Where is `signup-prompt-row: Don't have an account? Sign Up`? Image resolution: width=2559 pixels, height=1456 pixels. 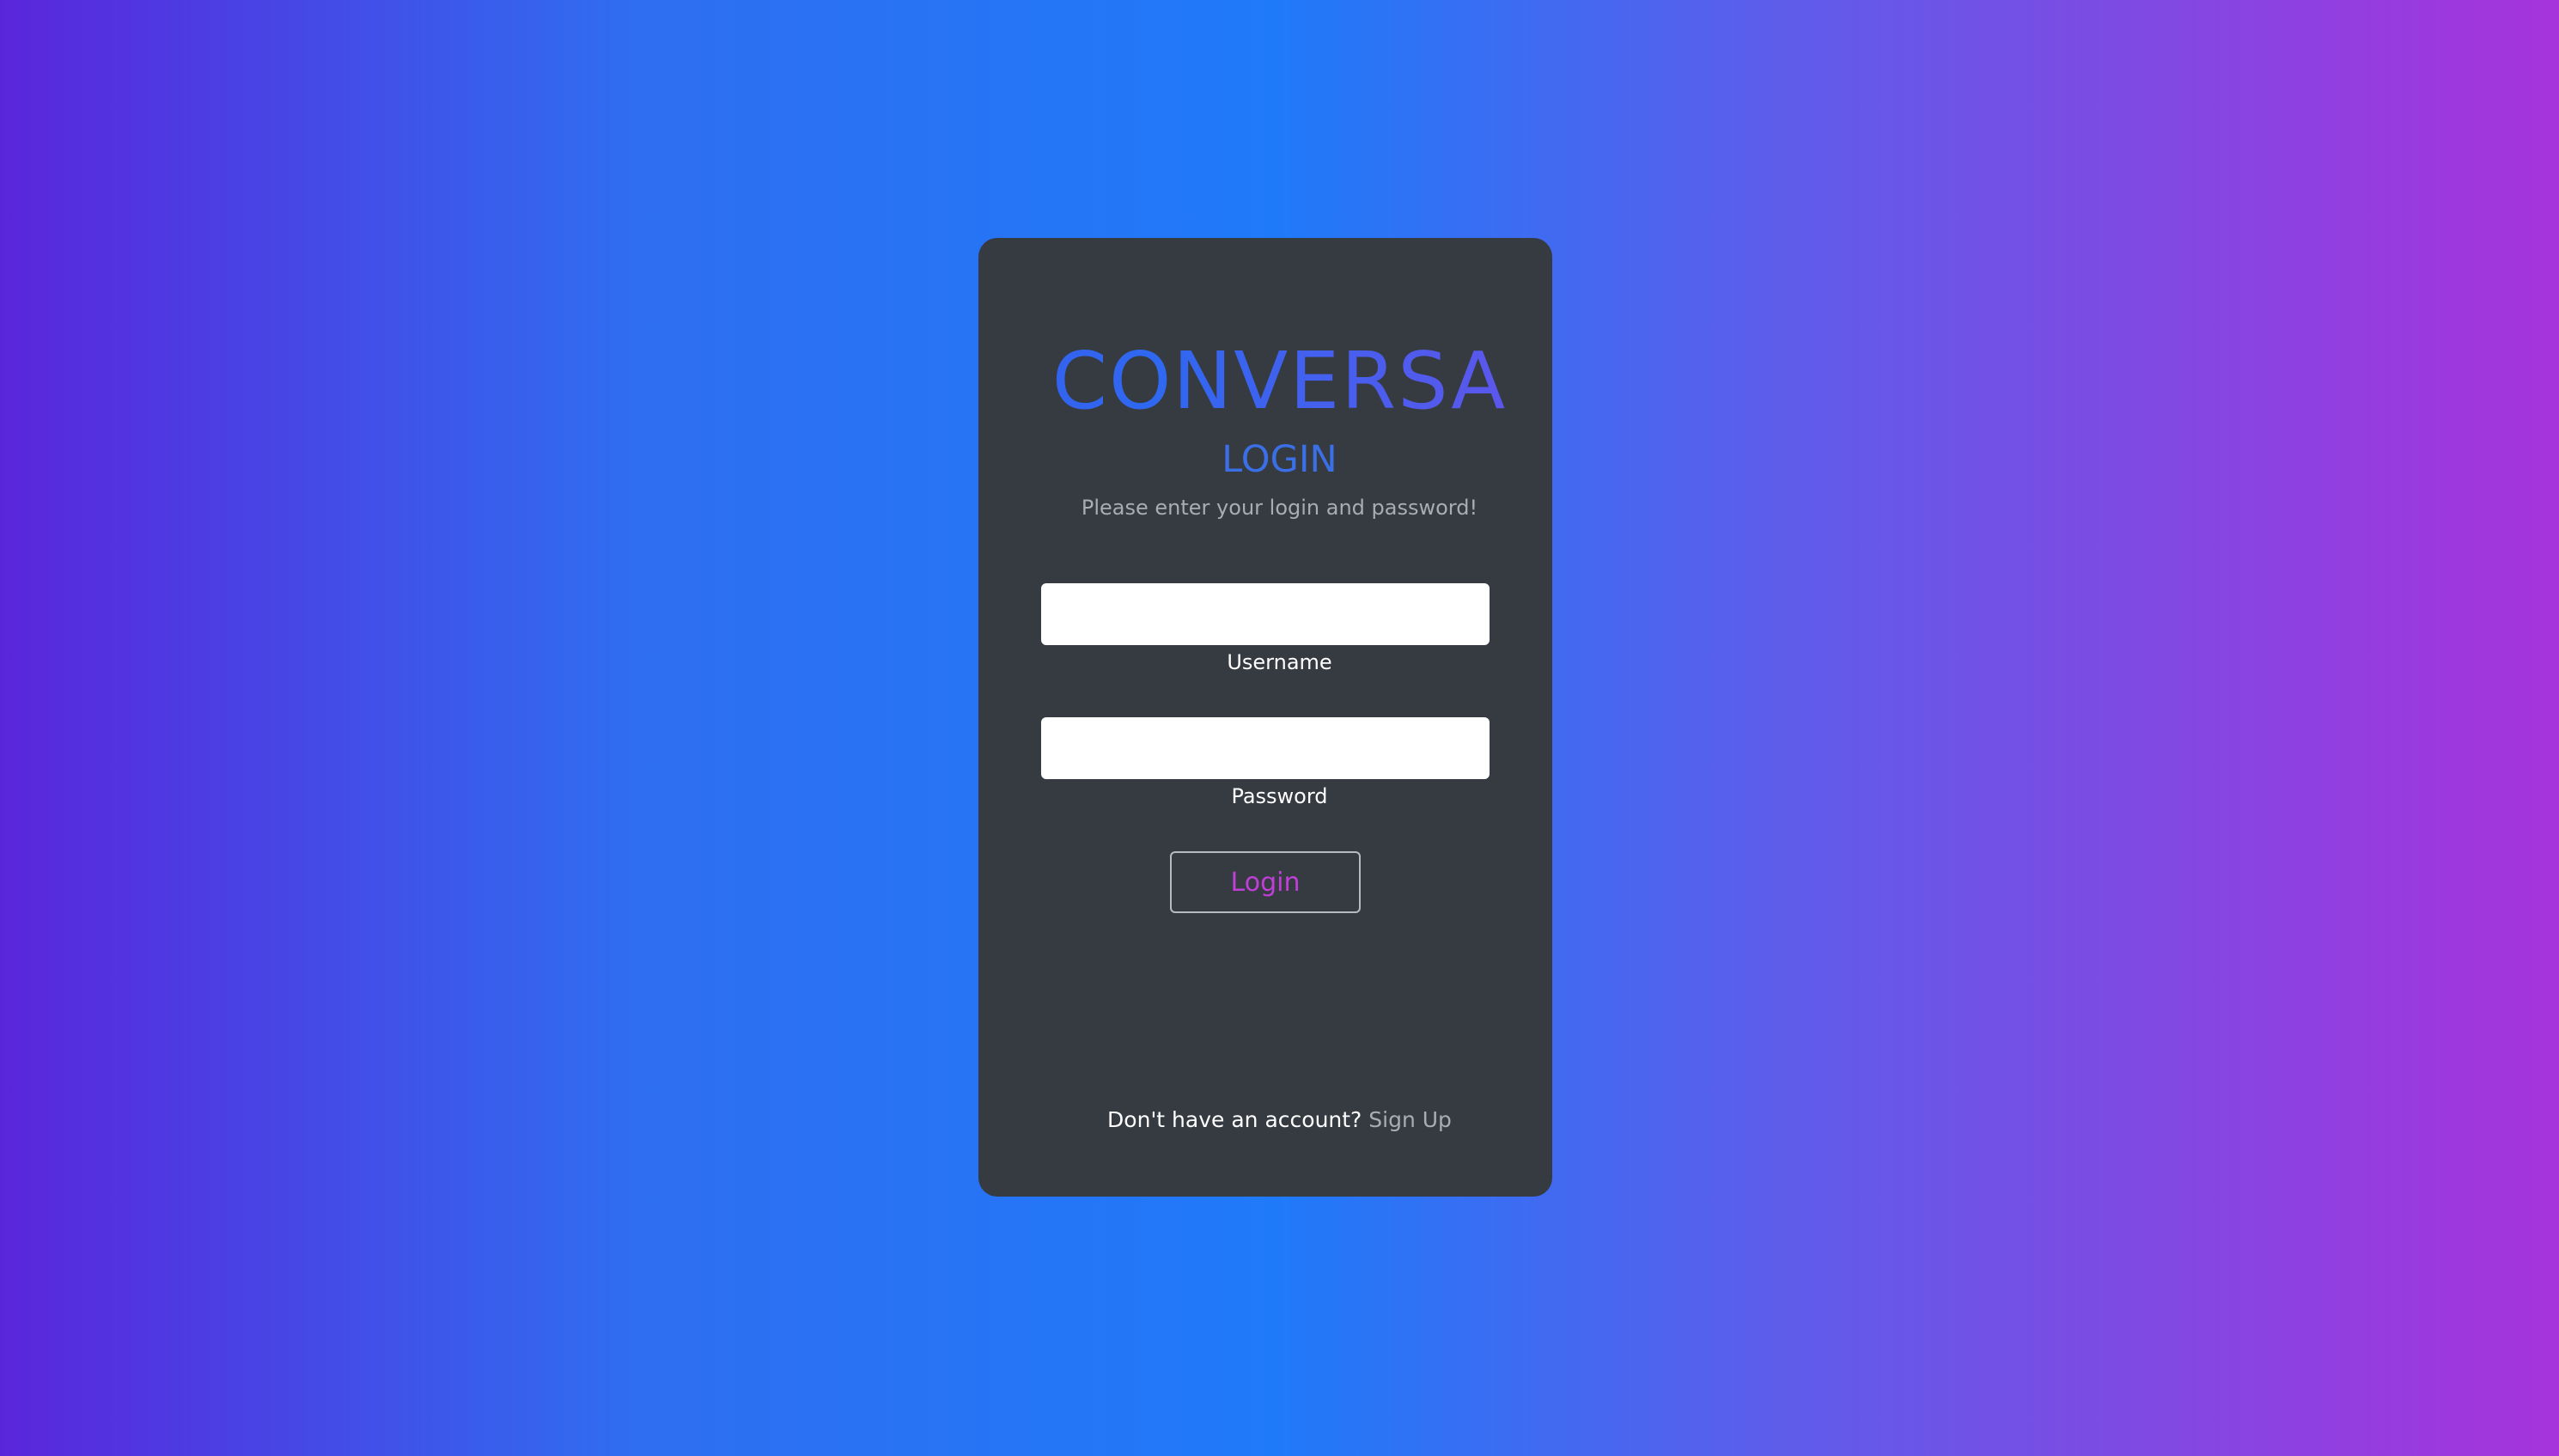 signup-prompt-row: Don't have an account? Sign Up is located at coordinates (1279, 1120).